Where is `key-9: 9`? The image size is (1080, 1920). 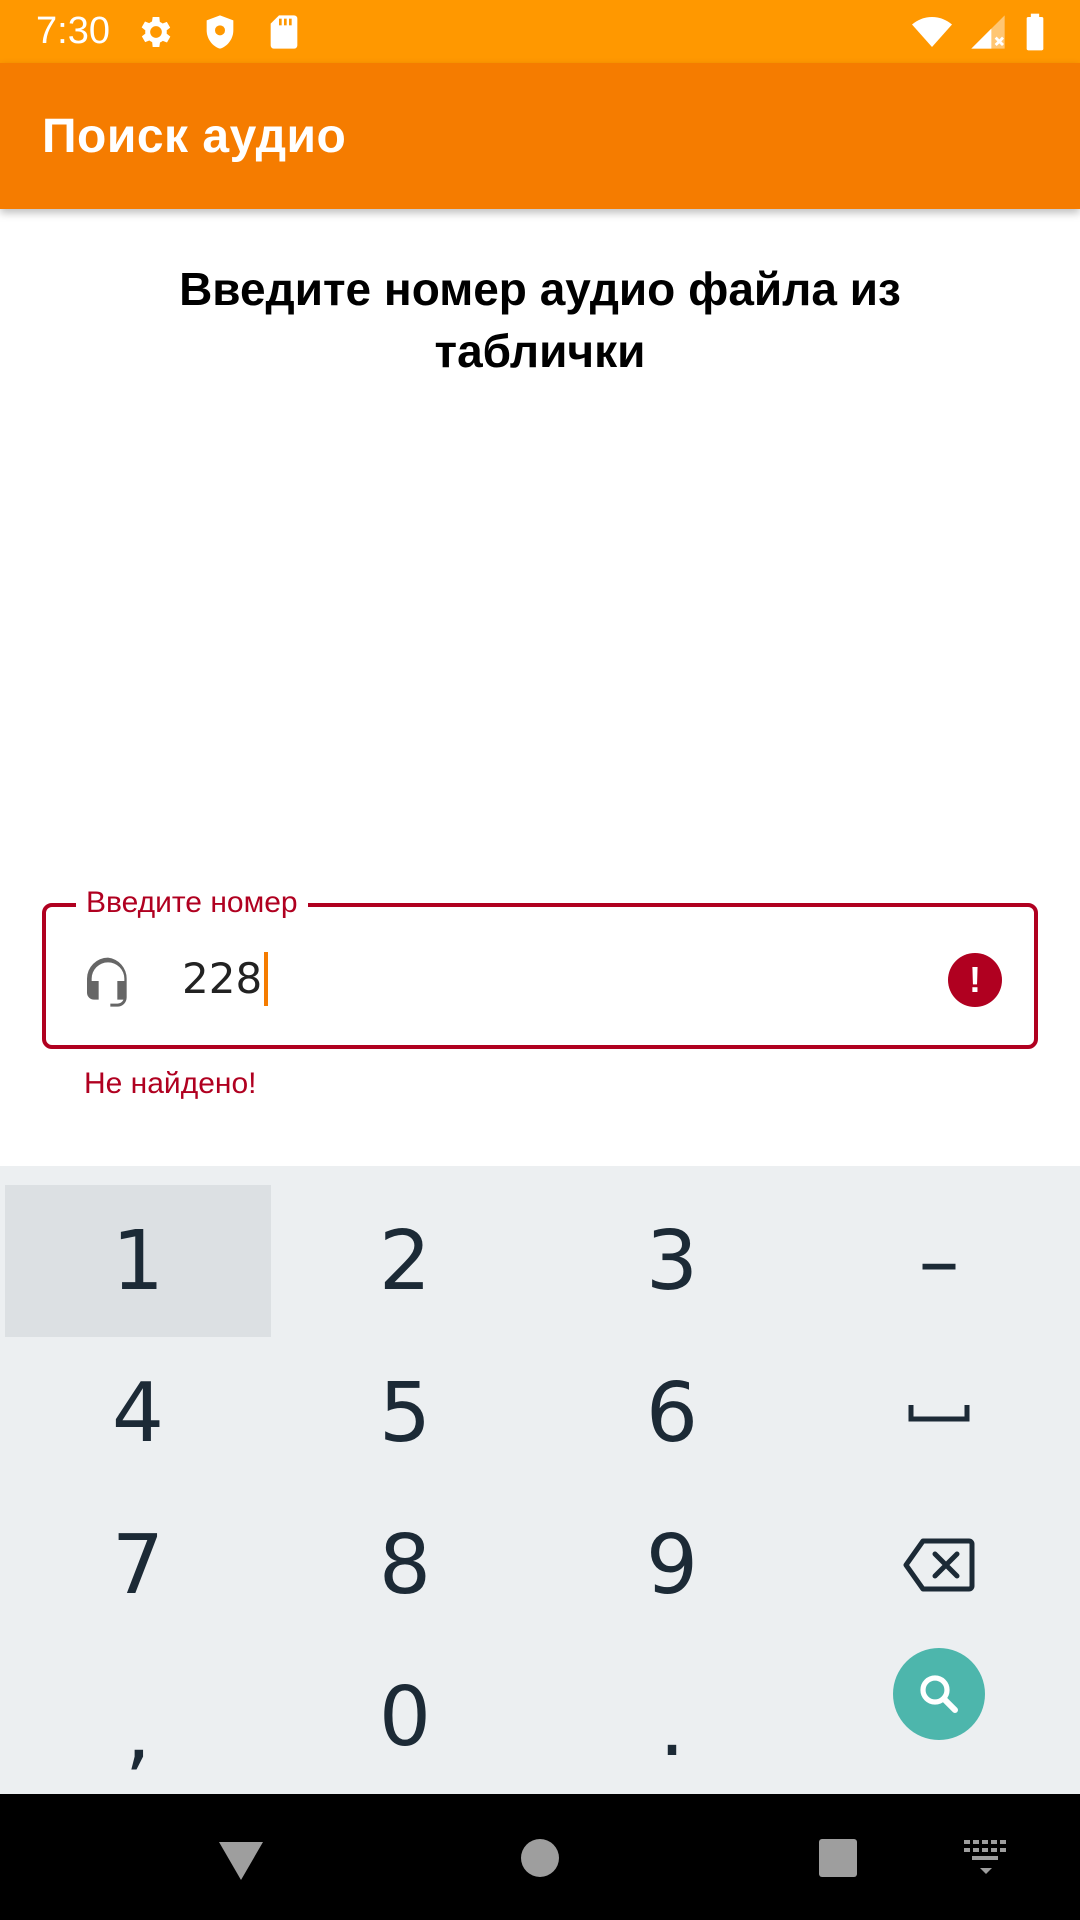
key-9: 9 is located at coordinates (672, 1565).